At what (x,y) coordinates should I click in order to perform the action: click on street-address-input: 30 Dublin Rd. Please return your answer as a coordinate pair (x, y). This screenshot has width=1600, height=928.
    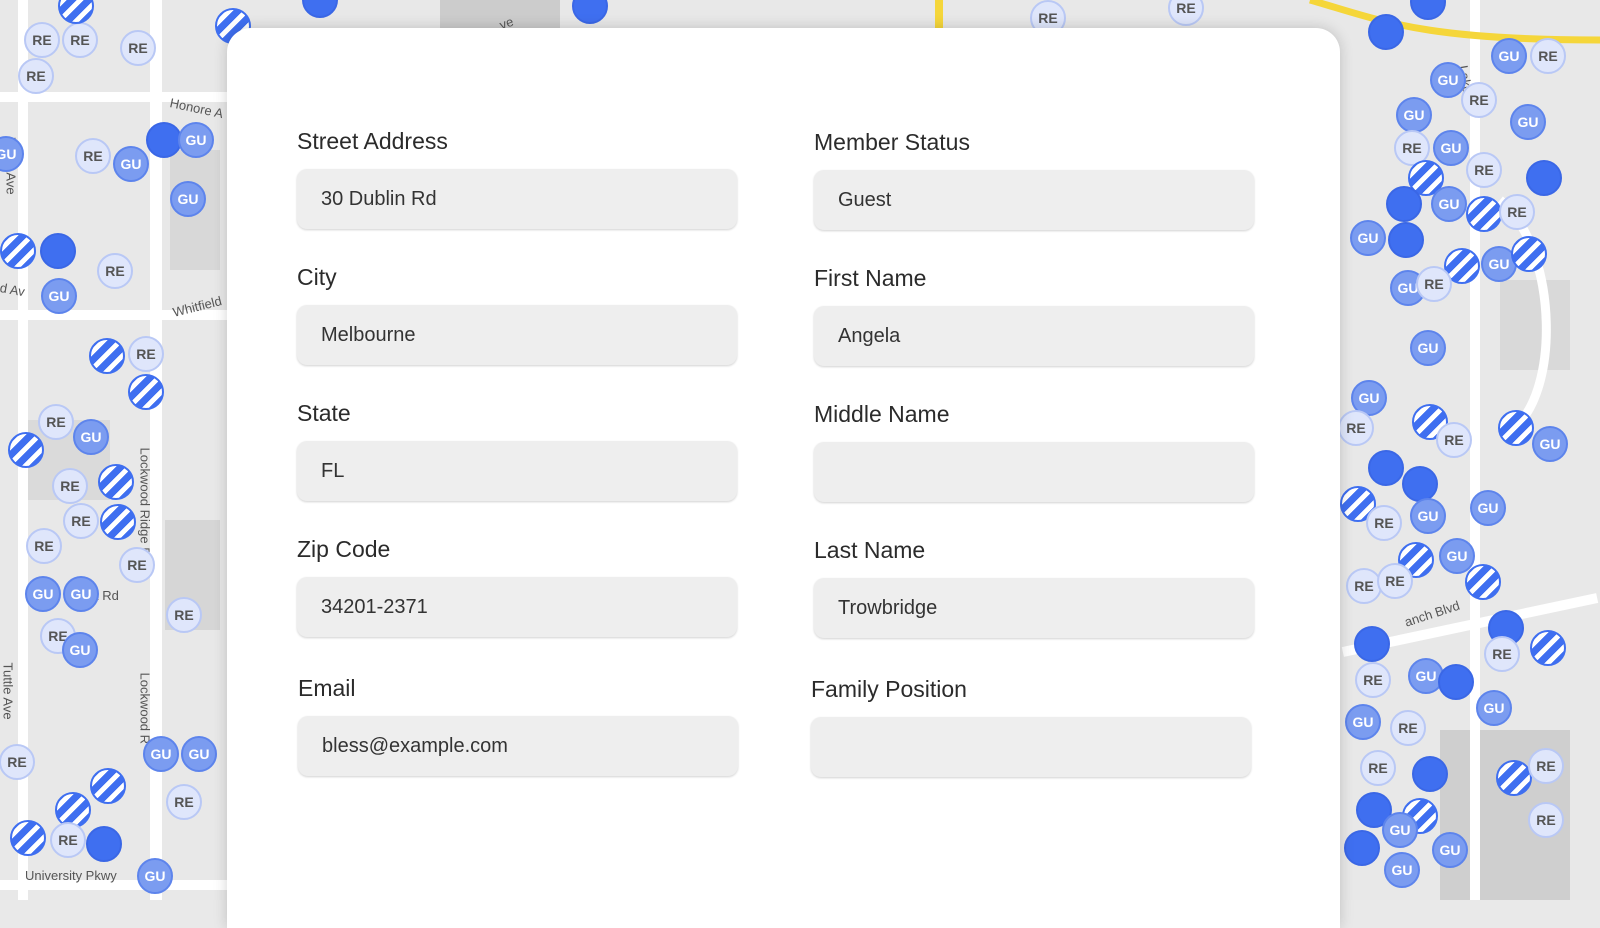
    Looking at the image, I should click on (517, 199).